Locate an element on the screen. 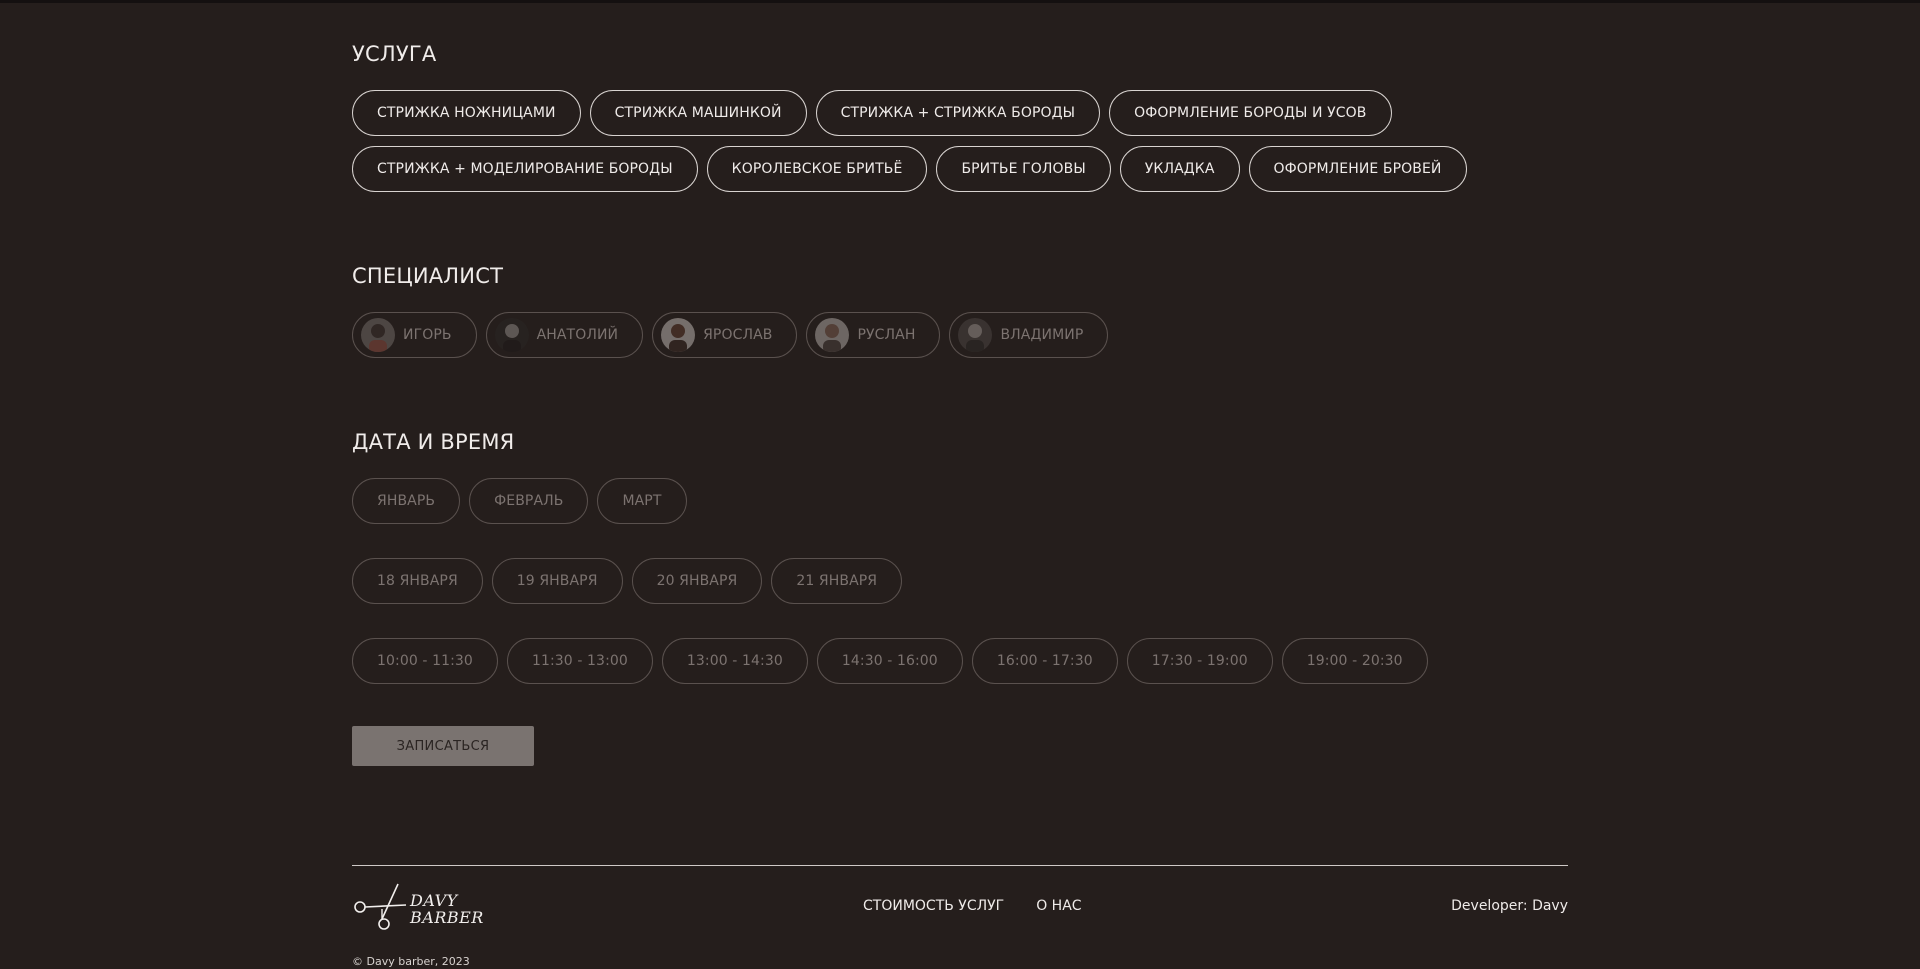  specialist-option: ВЛАДИМИР is located at coordinates (1029, 335).